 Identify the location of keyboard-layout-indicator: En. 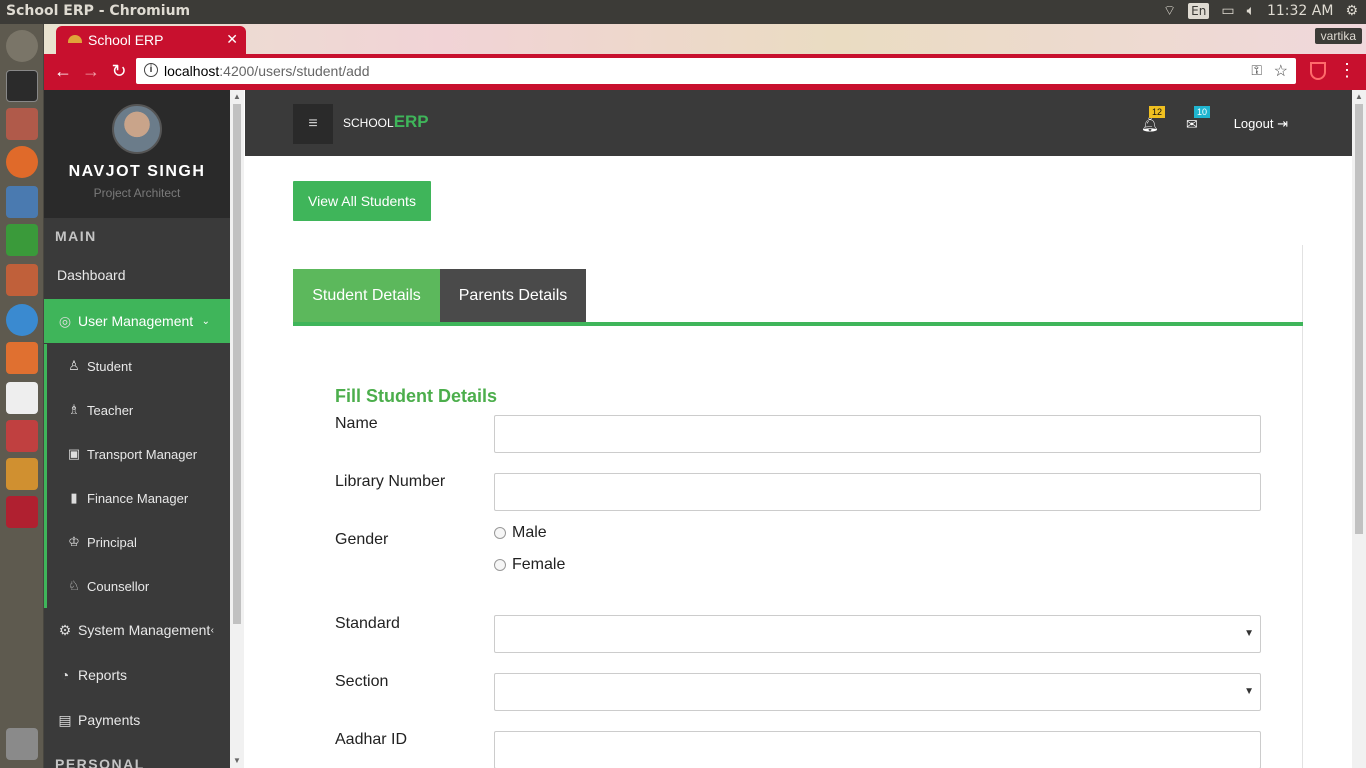
(1199, 11).